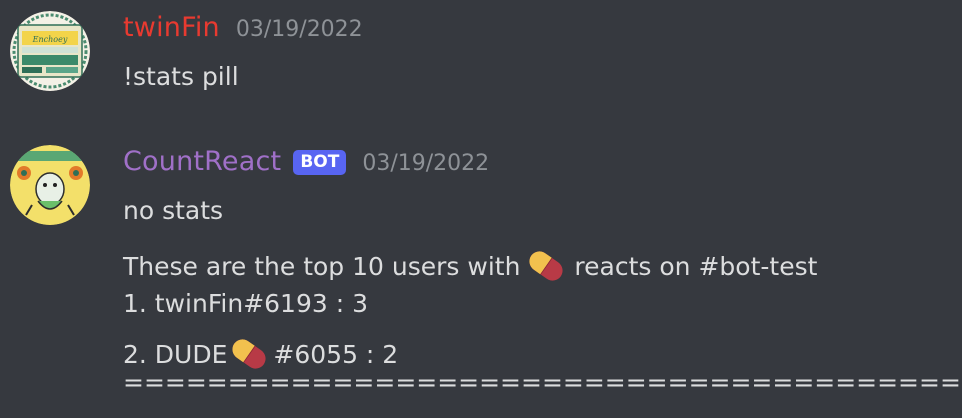  Describe the element at coordinates (322, 266) in the screenshot. I see `message-text-part: These are the top 10 users with` at that location.